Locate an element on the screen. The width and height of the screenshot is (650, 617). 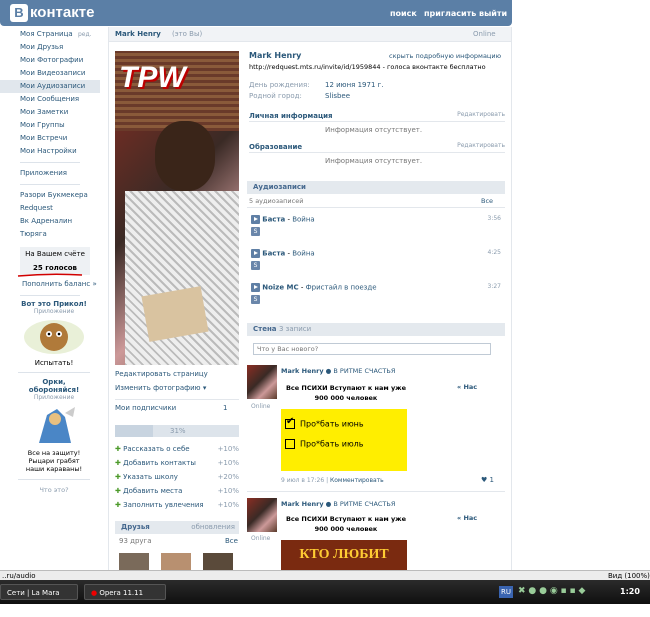
clock: 1:20 is located at coordinates (630, 591).